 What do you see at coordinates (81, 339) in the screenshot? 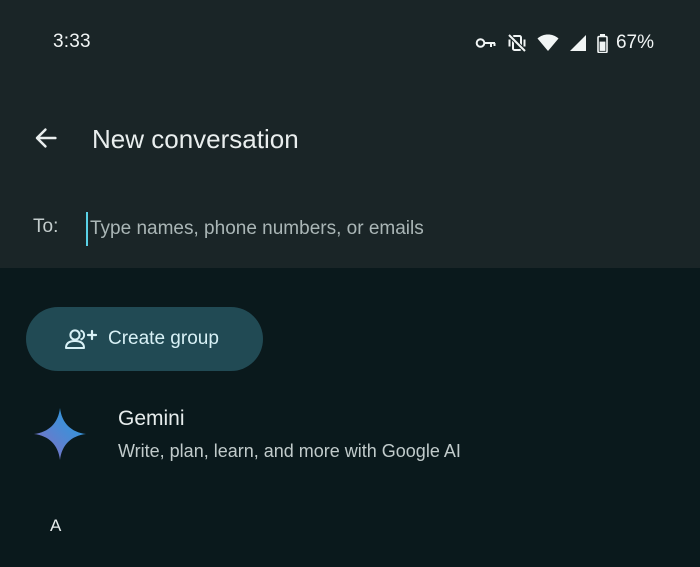
I see `group-add-icon` at bounding box center [81, 339].